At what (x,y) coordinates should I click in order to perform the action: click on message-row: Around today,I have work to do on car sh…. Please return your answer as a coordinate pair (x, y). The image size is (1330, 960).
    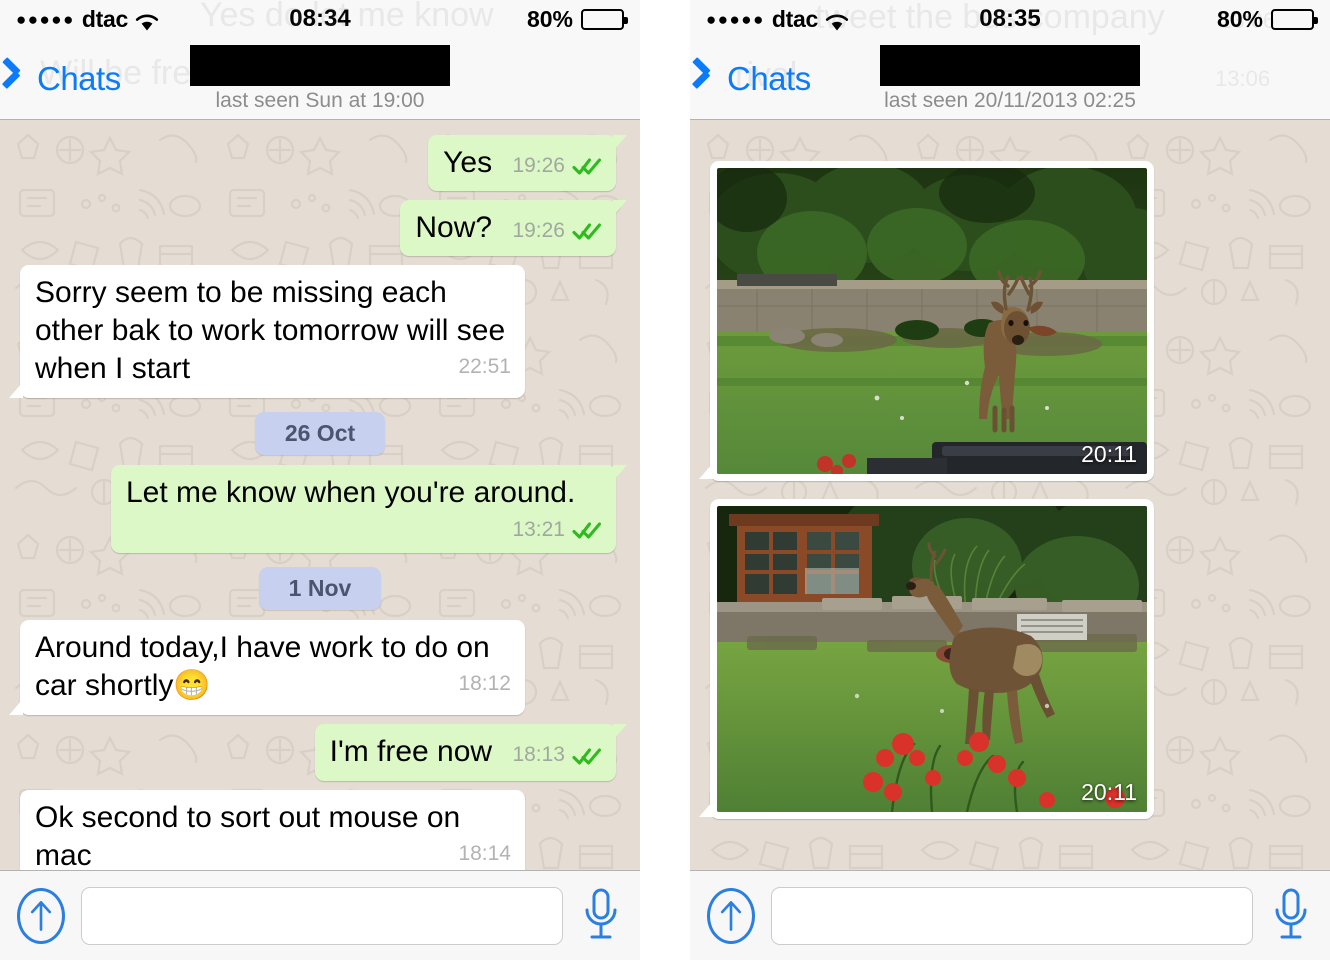
    Looking at the image, I should click on (320, 668).